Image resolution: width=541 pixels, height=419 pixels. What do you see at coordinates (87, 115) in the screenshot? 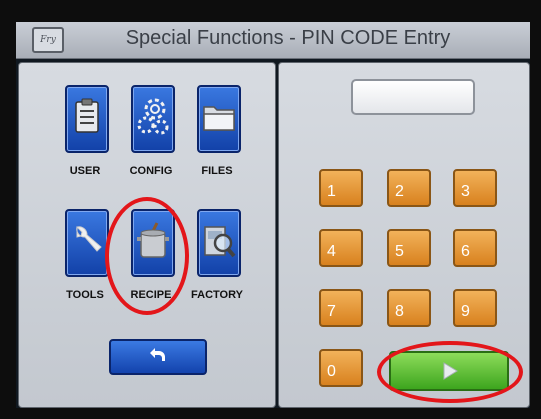
I see `clipboard-icon` at bounding box center [87, 115].